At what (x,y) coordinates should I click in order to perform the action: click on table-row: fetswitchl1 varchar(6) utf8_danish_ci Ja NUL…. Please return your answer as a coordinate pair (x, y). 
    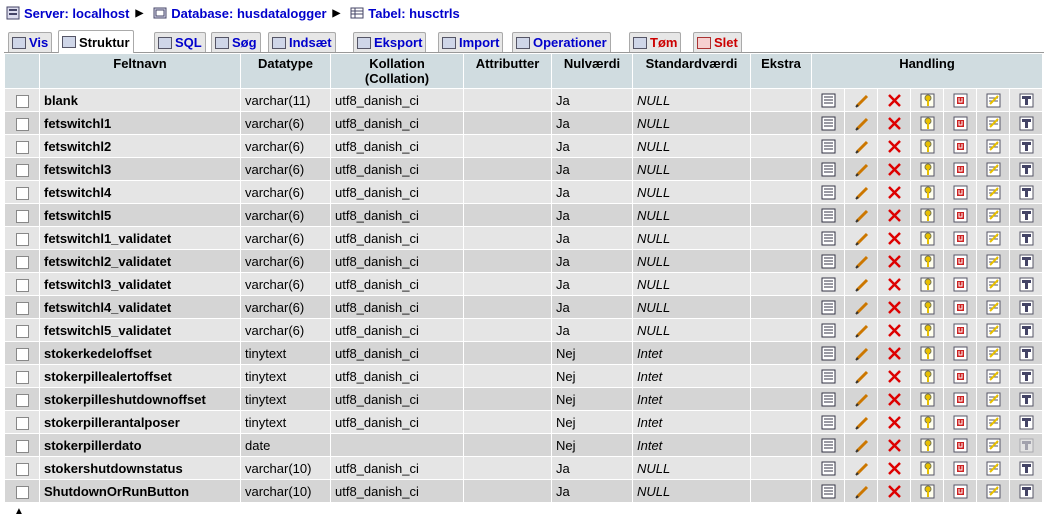
    Looking at the image, I should click on (523, 123).